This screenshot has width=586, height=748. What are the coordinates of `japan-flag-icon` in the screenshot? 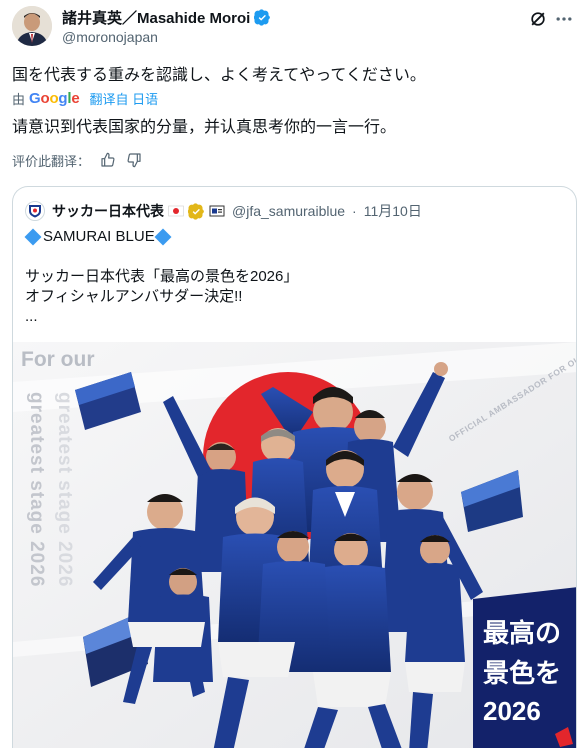 It's located at (176, 211).